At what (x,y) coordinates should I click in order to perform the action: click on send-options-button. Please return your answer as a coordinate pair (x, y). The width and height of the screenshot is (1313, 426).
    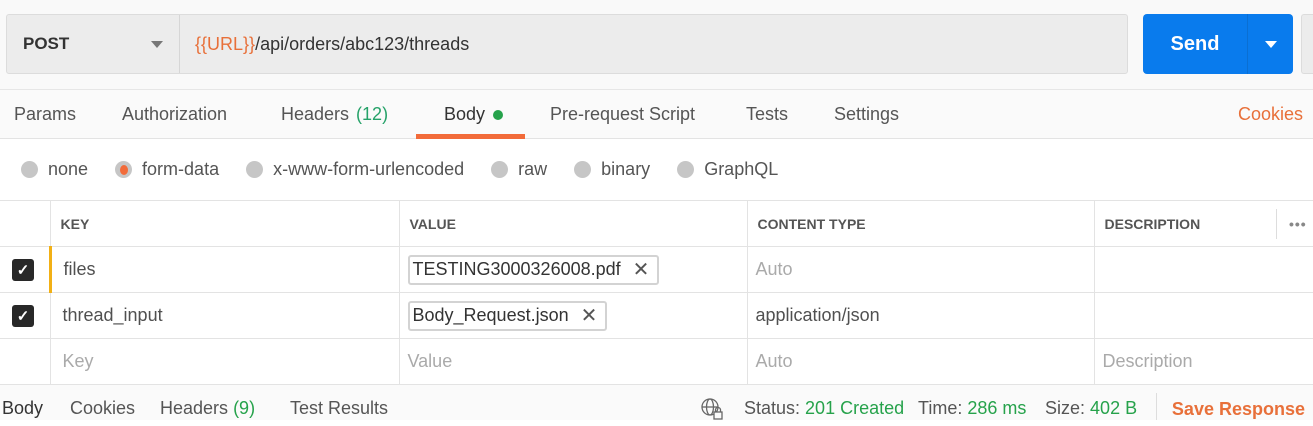
    Looking at the image, I should click on (1270, 44).